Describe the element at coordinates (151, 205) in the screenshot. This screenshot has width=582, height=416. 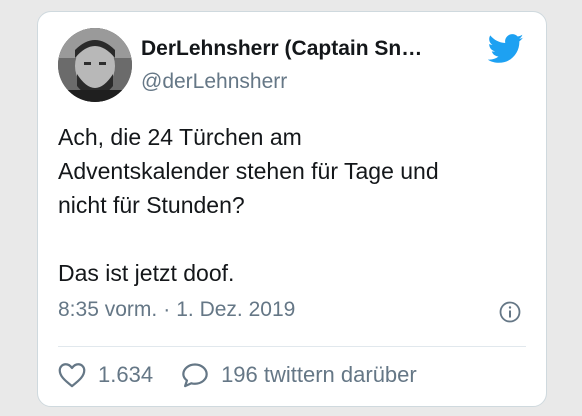
I see `tweet-line: nicht für Stunden?` at that location.